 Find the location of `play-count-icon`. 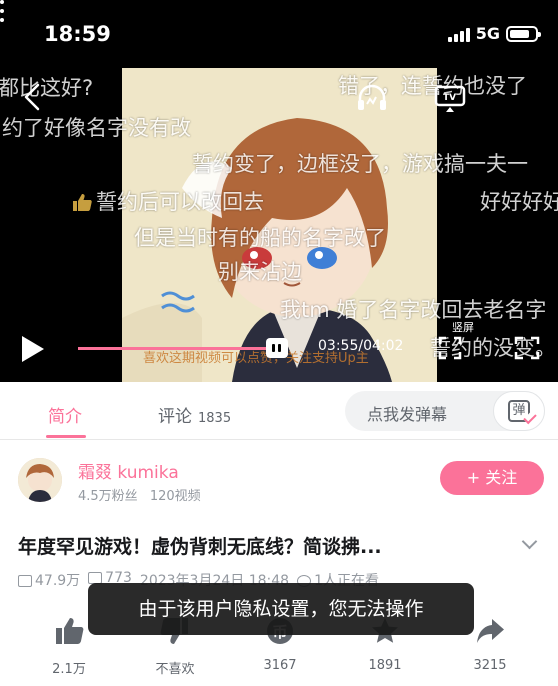

play-count-icon is located at coordinates (25, 581).